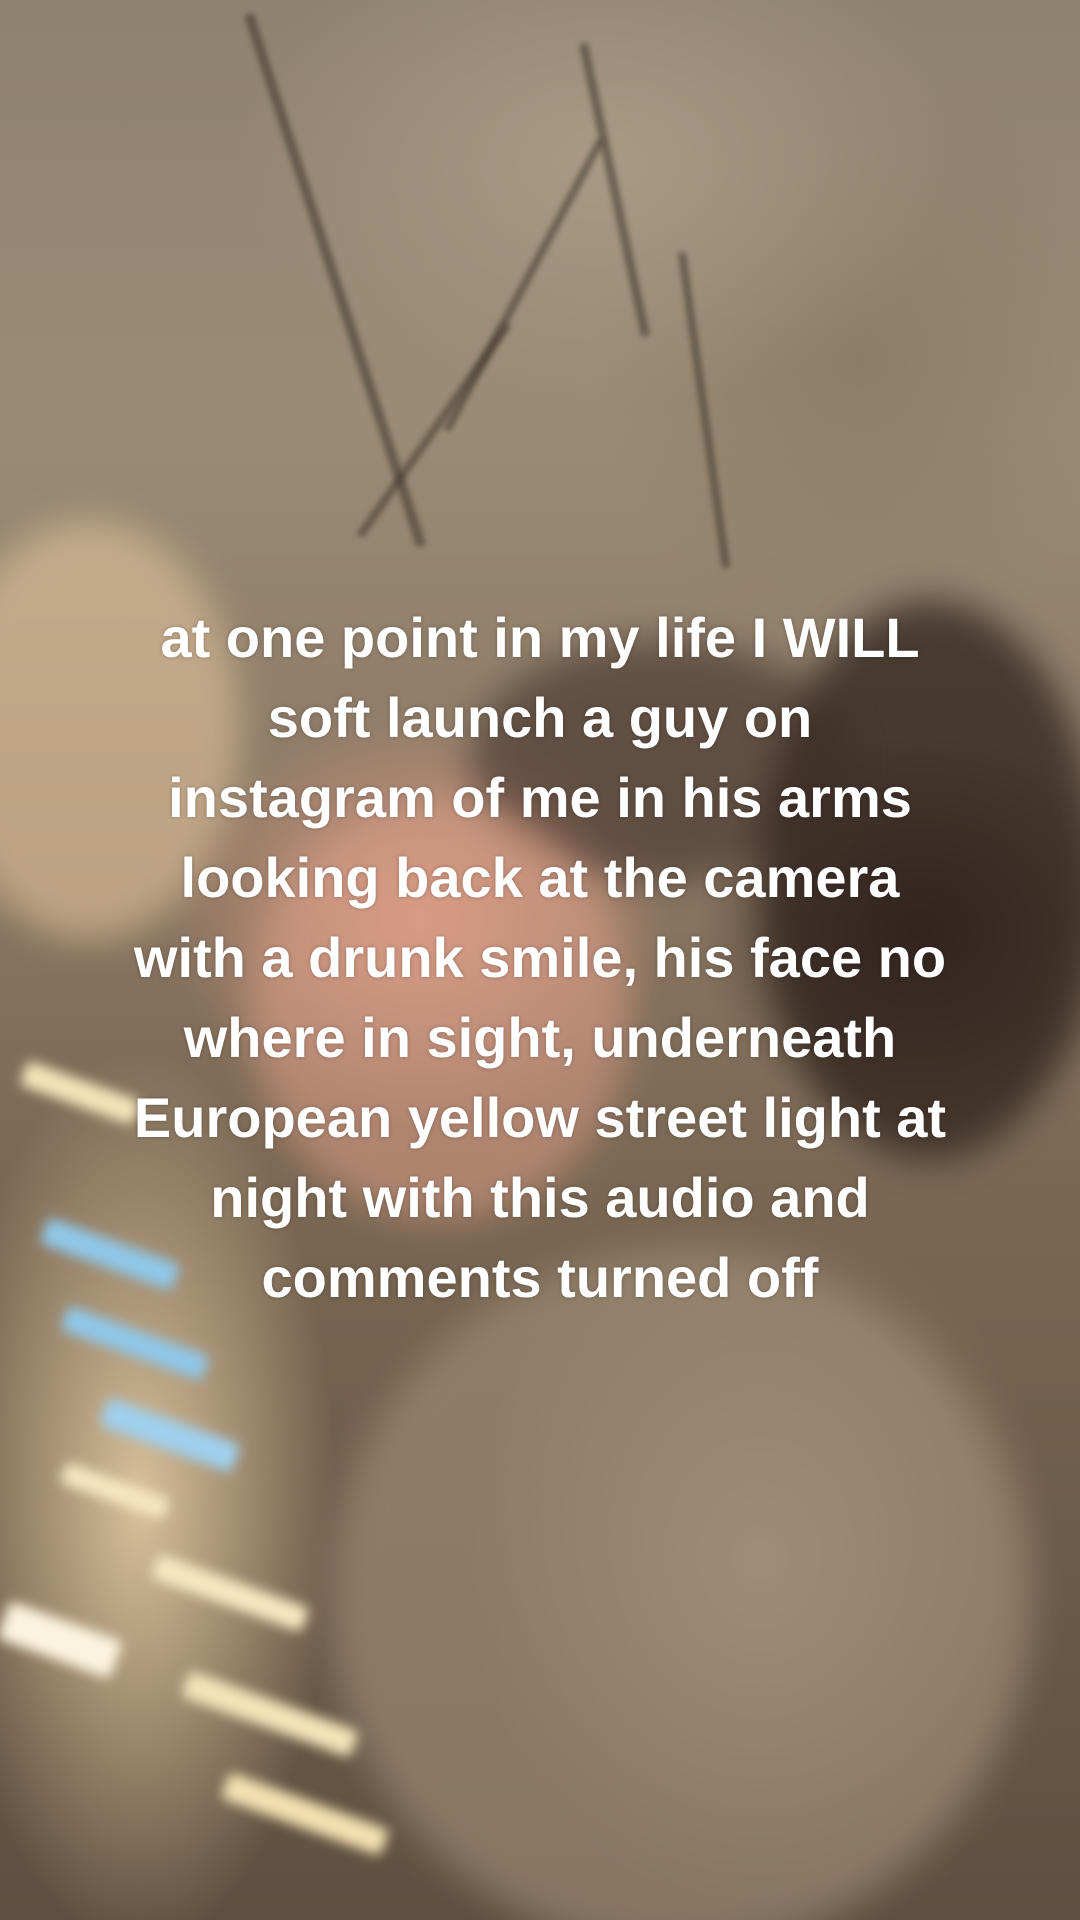 Image resolution: width=1080 pixels, height=1920 pixels. I want to click on caption-line: instagram of me in his arms, so click(540, 797).